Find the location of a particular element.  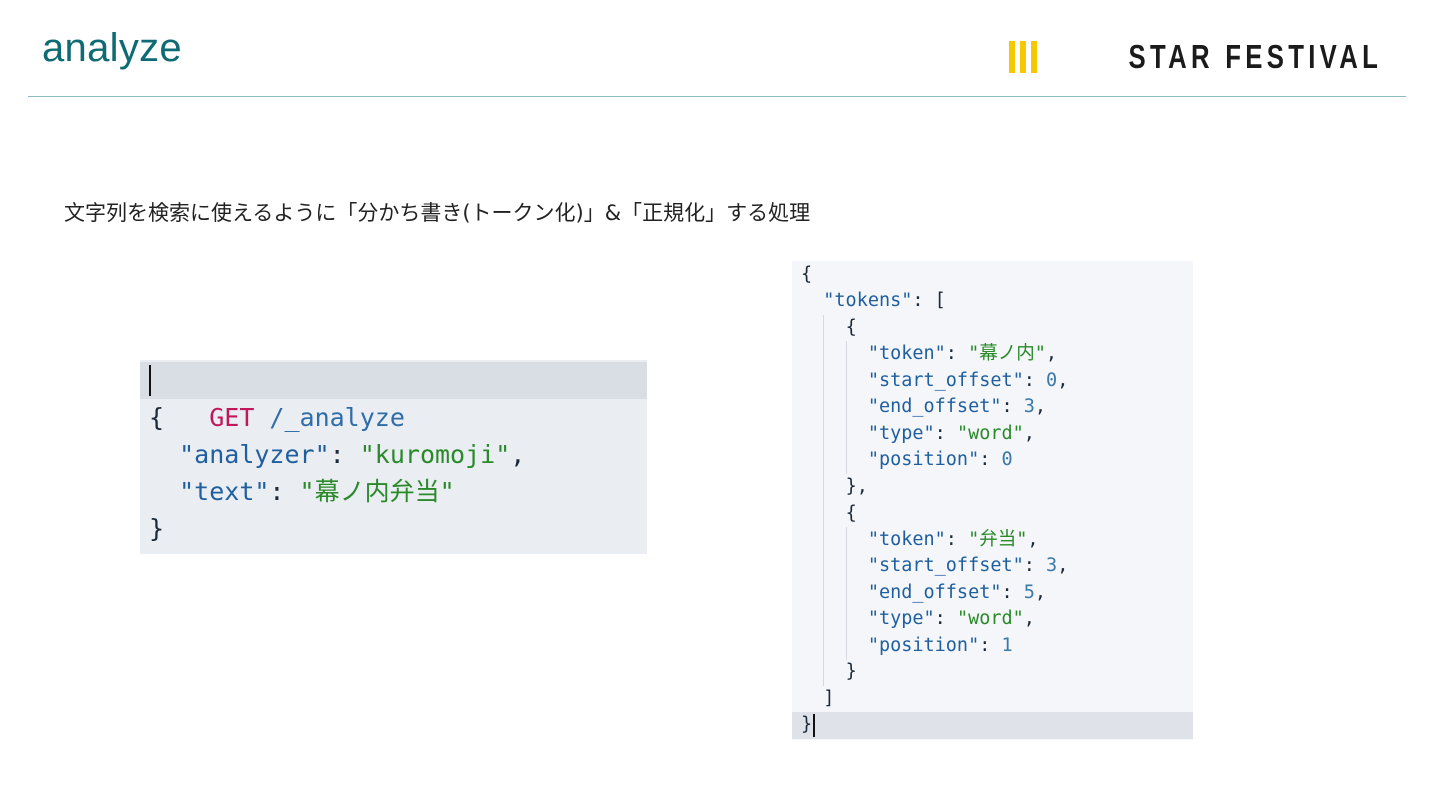

code-line: "tokens": [ is located at coordinates (884, 300).